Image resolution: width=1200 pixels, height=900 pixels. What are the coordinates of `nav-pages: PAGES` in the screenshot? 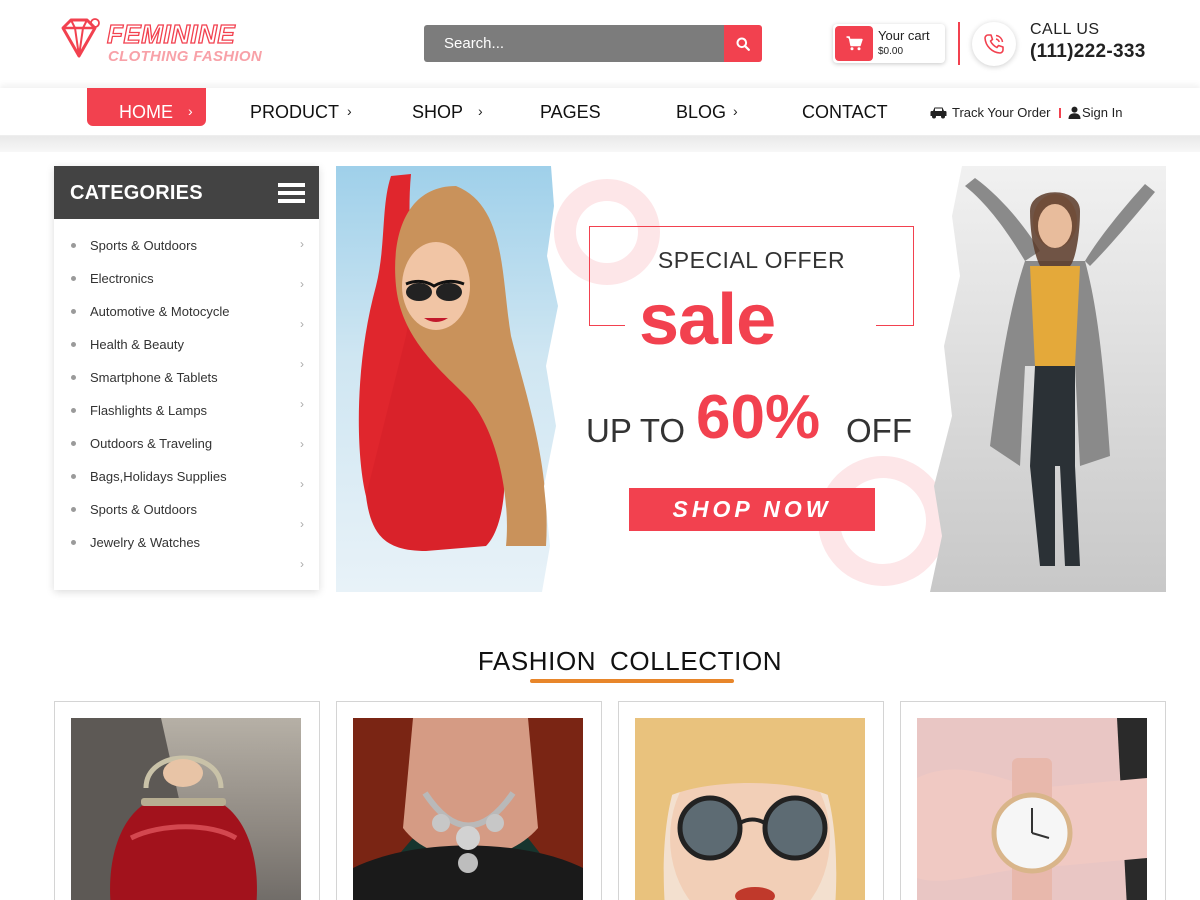 It's located at (575, 107).